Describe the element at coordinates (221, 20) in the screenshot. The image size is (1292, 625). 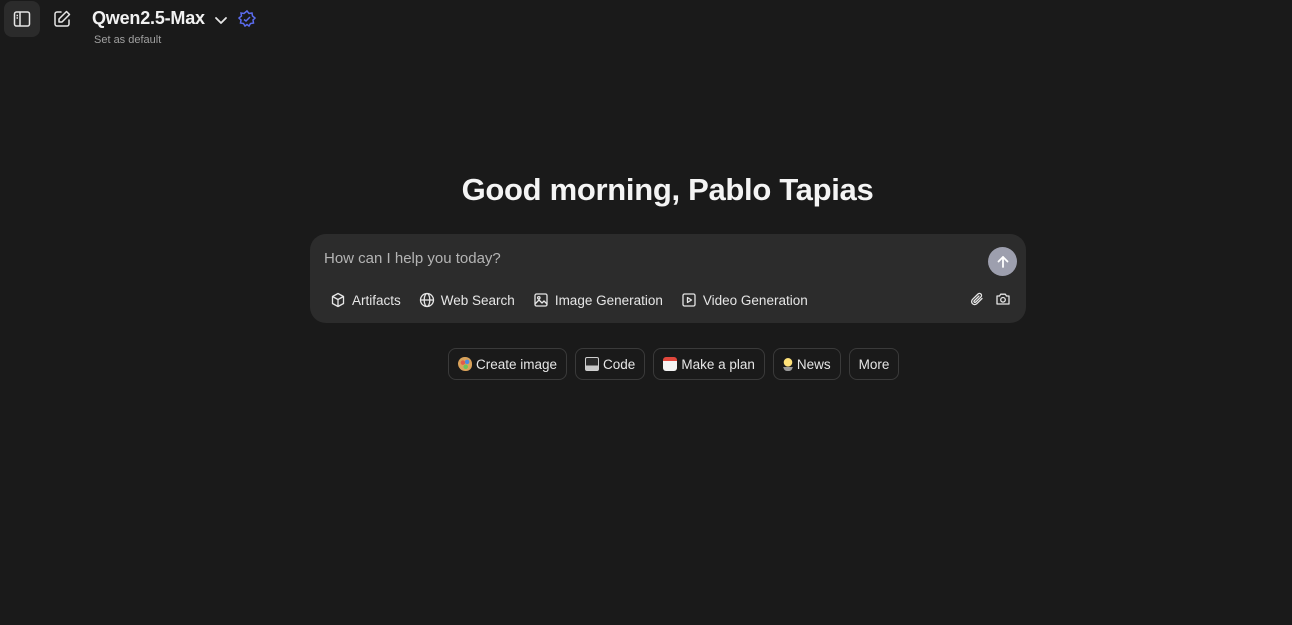
I see `chevron-down-icon` at that location.